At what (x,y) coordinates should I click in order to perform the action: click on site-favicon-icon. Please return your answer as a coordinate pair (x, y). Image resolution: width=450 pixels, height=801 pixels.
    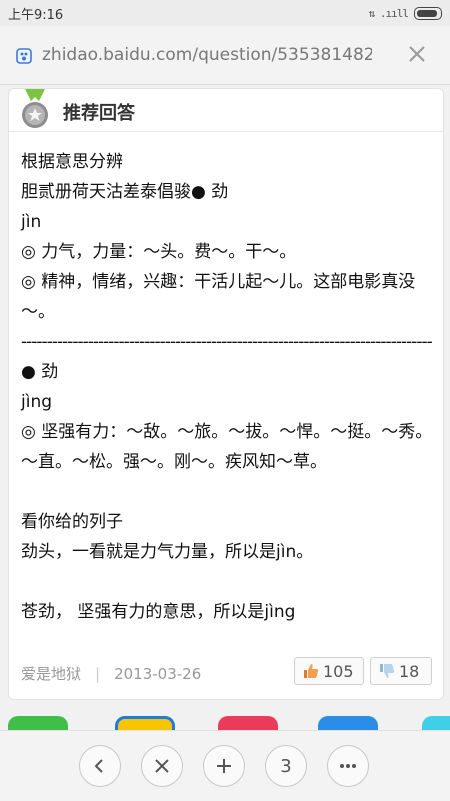
    Looking at the image, I should click on (24, 56).